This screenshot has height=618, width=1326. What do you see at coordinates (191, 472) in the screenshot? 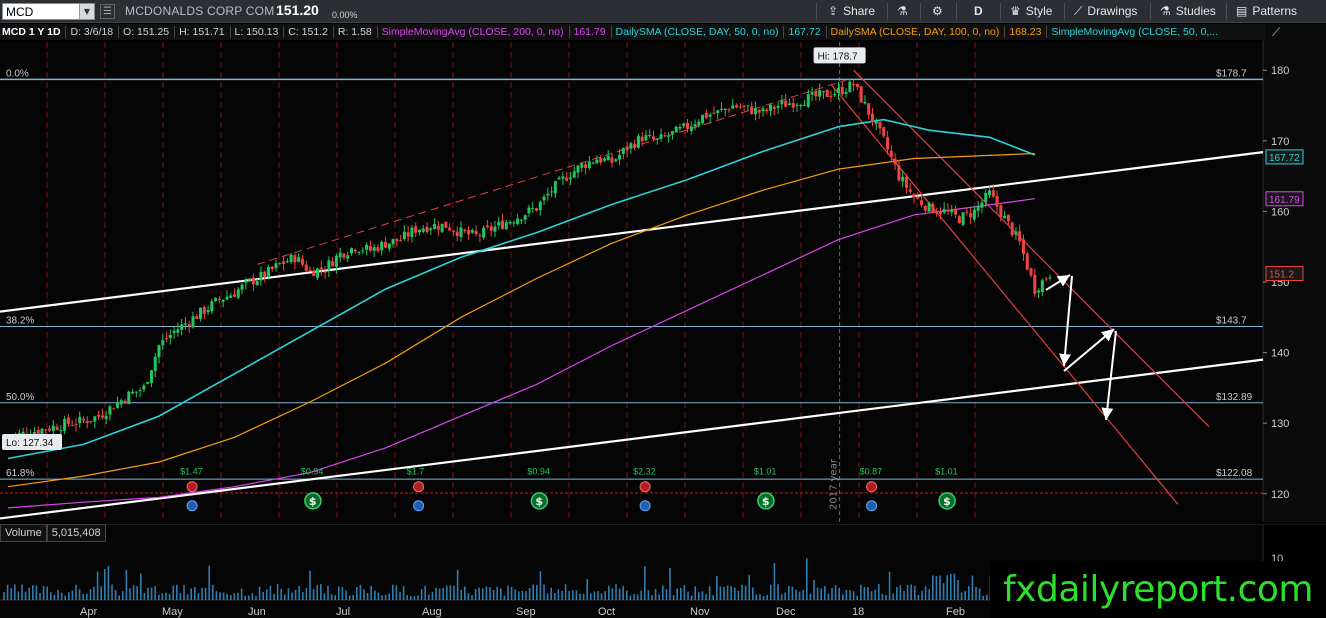
I see `dividend-label: $1.47` at bounding box center [191, 472].